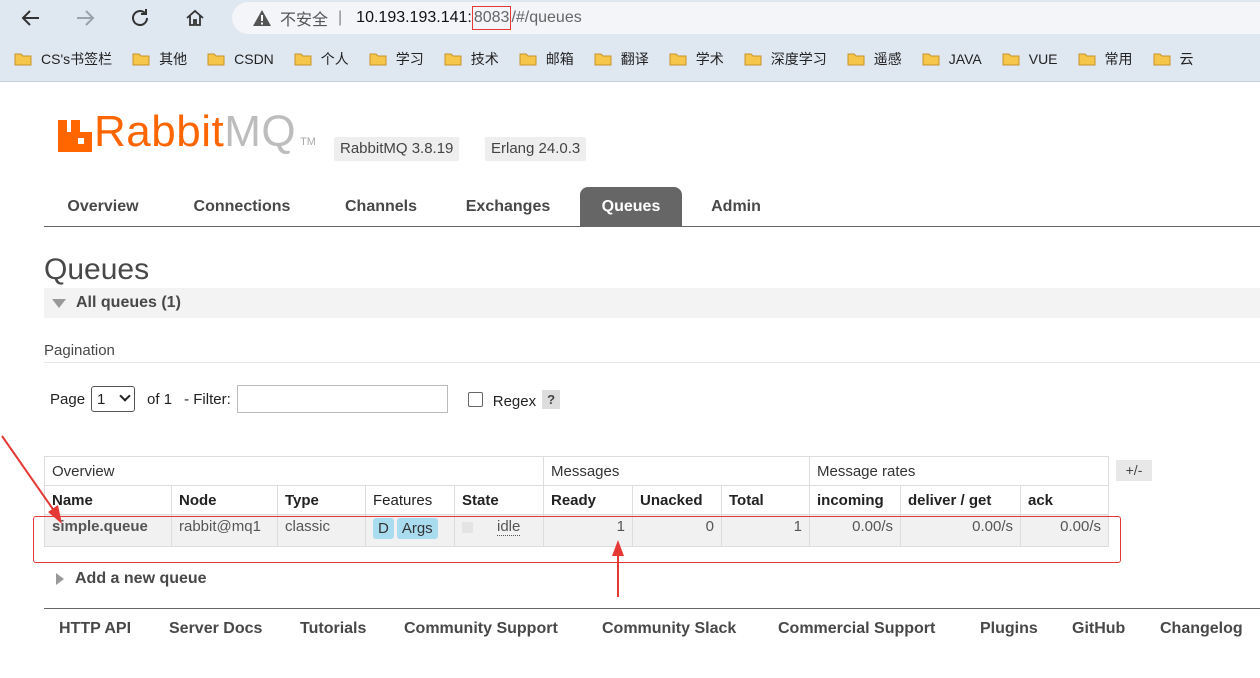 Image resolution: width=1260 pixels, height=678 pixels. Describe the element at coordinates (240, 59) in the screenshot. I see `bookmark-item: CSDN` at that location.